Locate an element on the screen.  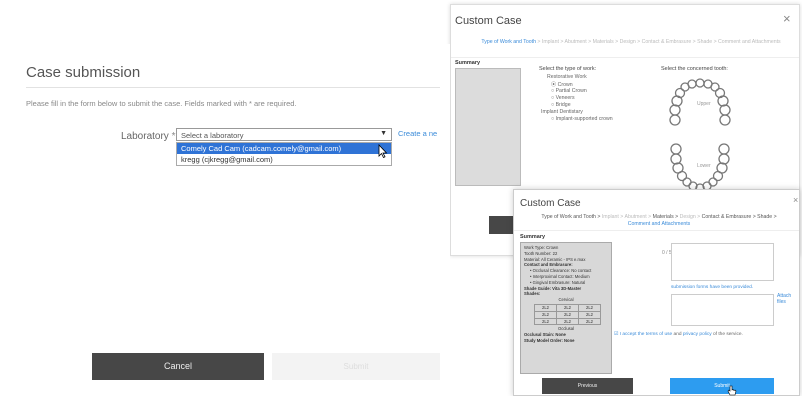
terms-checkbox: ☑ is located at coordinates (616, 334).